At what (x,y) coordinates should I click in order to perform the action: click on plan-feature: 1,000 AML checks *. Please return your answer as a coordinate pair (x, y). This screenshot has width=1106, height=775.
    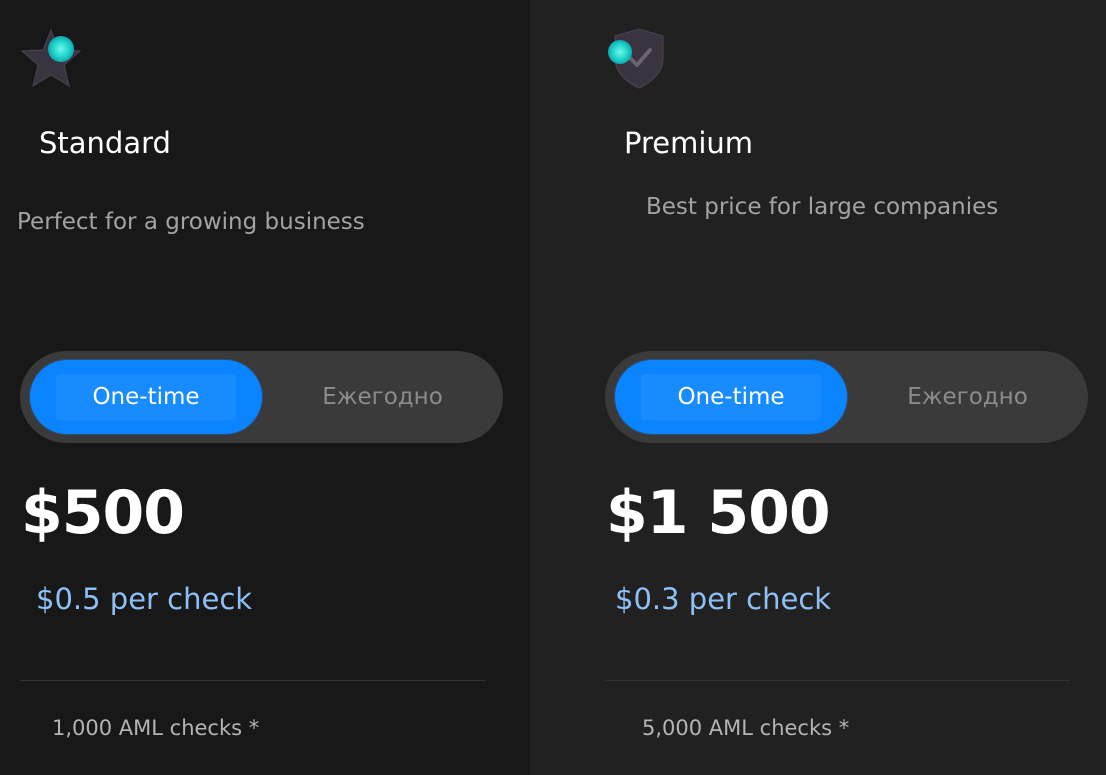
    Looking at the image, I should click on (156, 728).